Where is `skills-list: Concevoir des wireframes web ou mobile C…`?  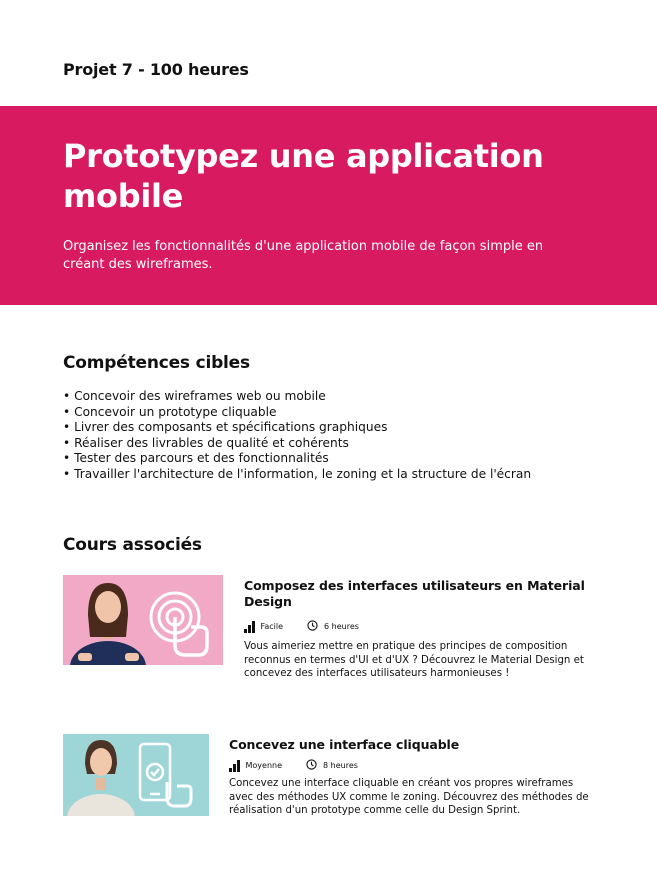 skills-list: Concevoir des wireframes web ou mobile C… is located at coordinates (297, 435).